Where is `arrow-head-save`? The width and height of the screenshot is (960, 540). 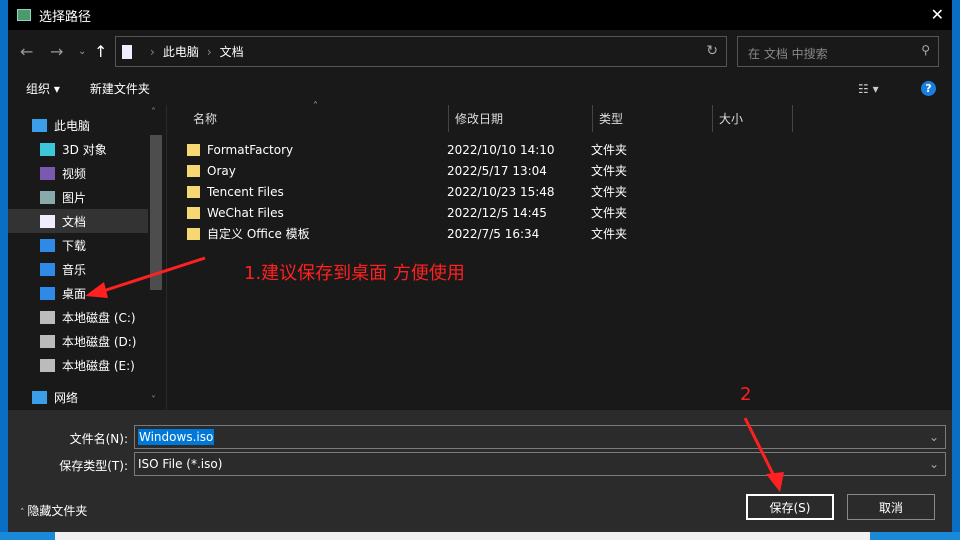
arrow-head-save is located at coordinates (775, 482).